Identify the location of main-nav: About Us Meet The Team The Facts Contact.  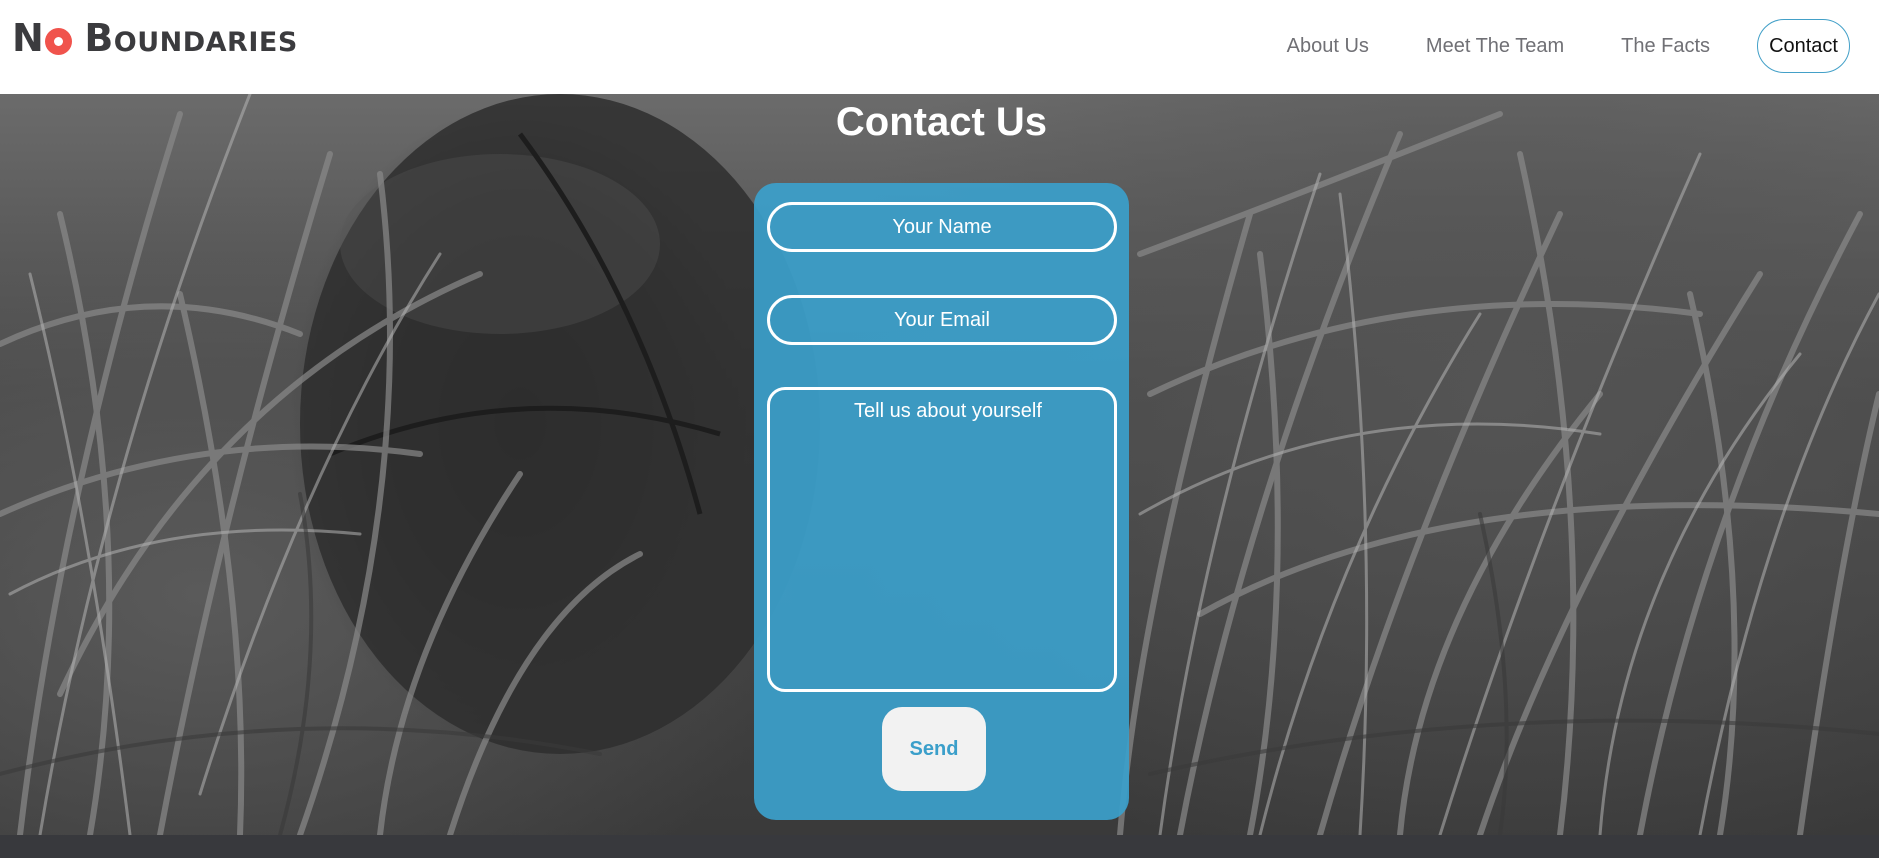
(1540, 46).